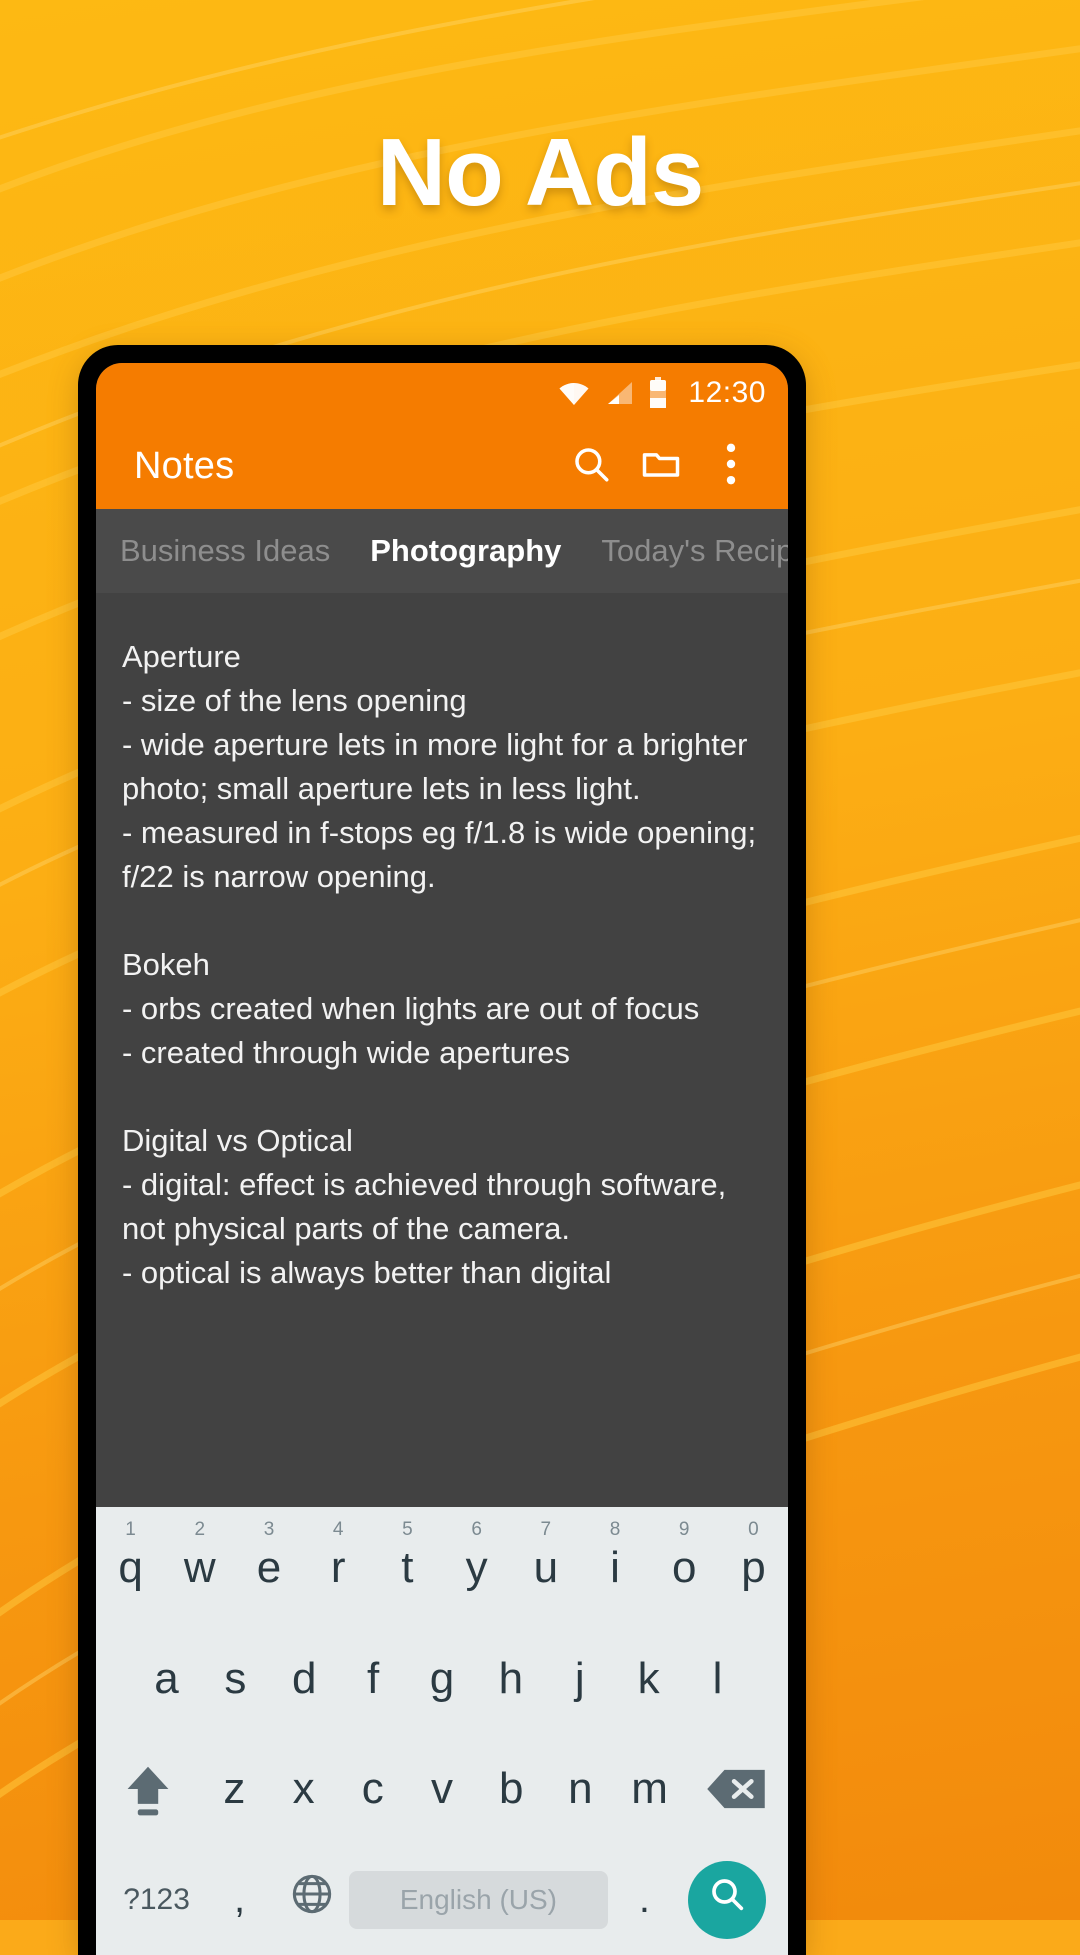  Describe the element at coordinates (303, 1789) in the screenshot. I see `key-x: x` at that location.